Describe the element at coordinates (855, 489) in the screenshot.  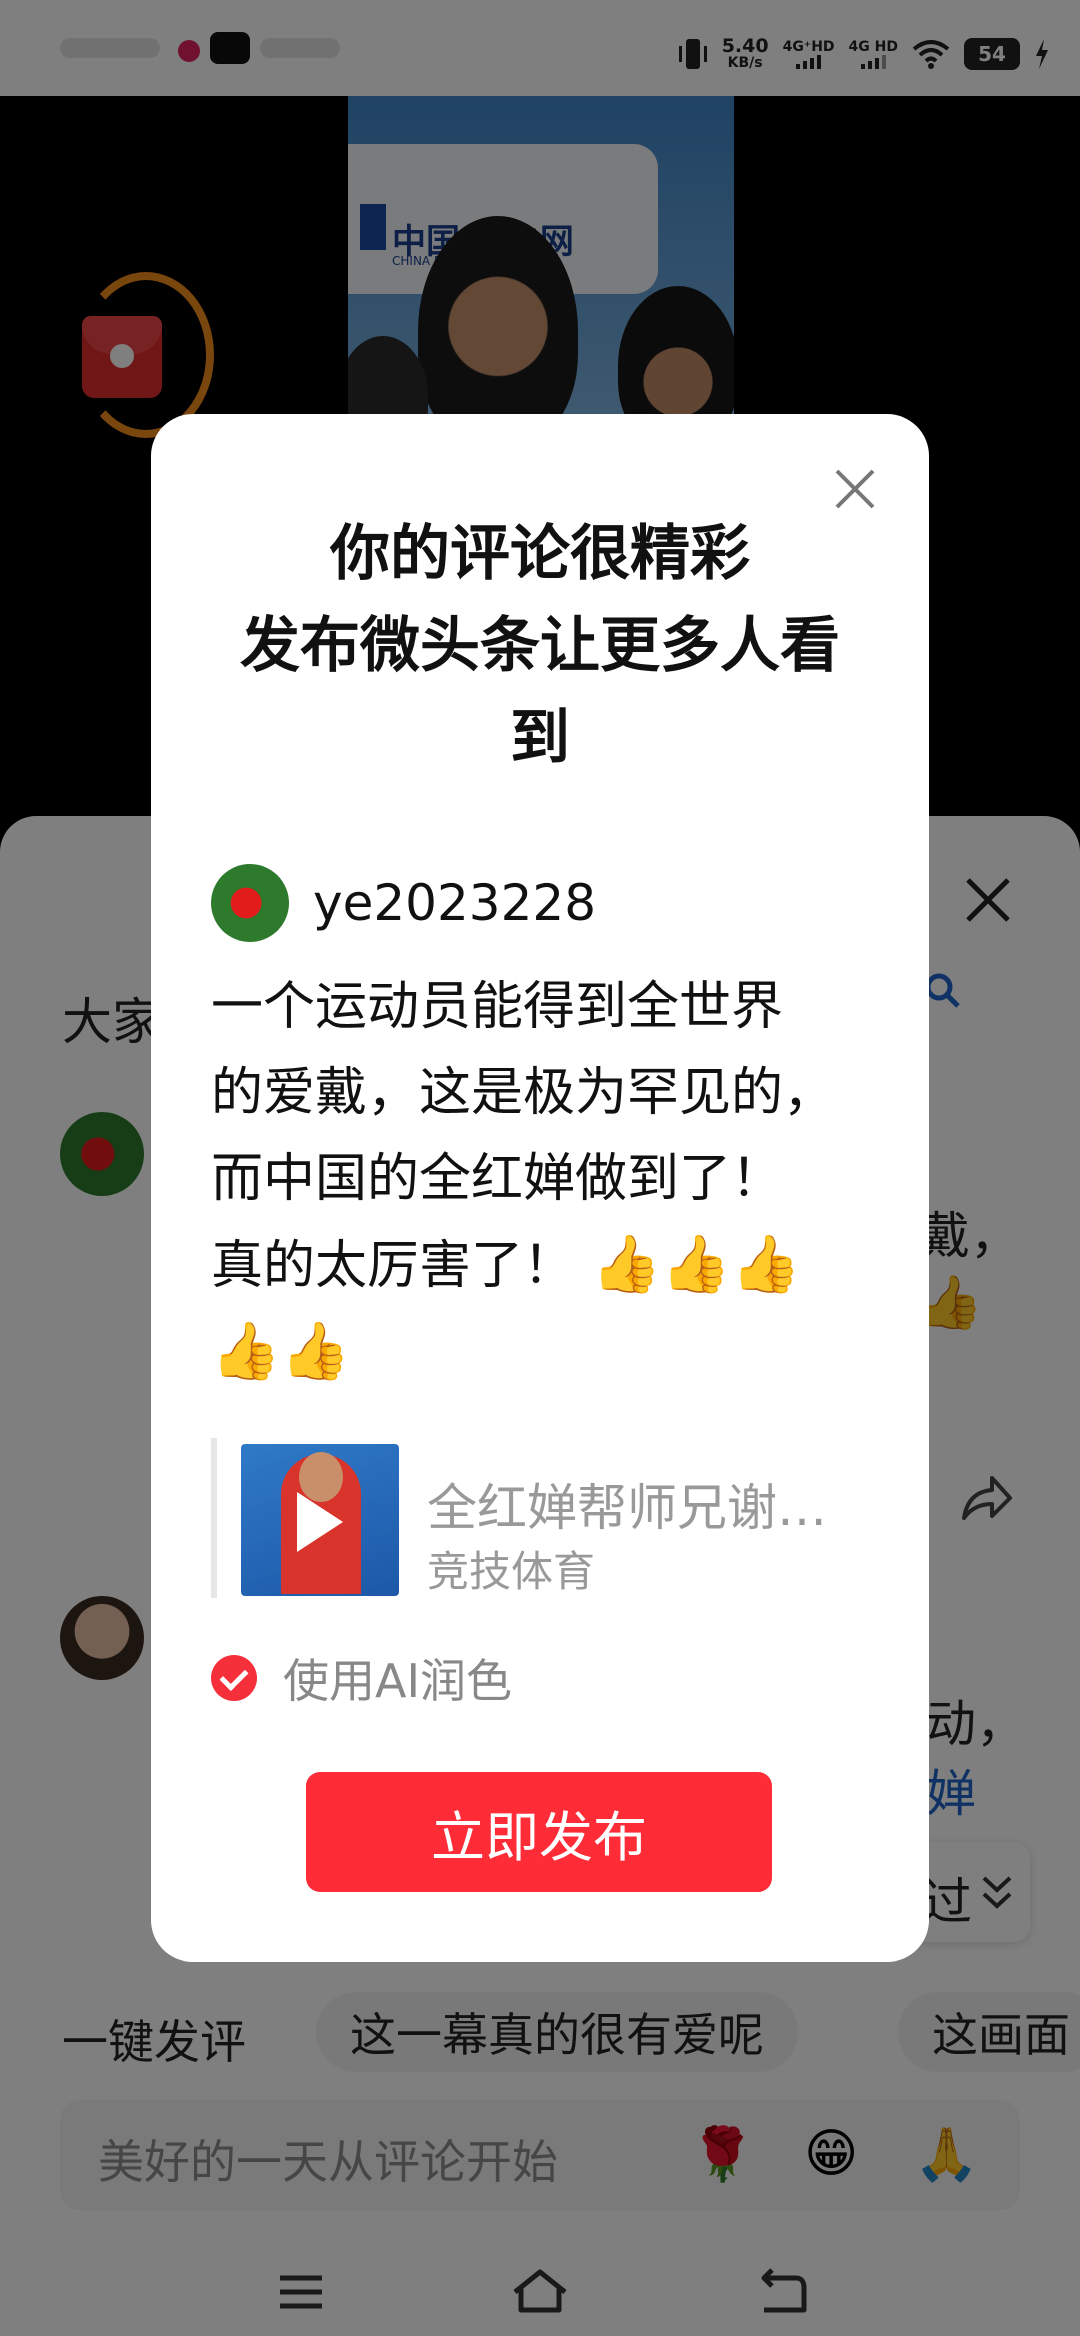
I see `close-icon` at that location.